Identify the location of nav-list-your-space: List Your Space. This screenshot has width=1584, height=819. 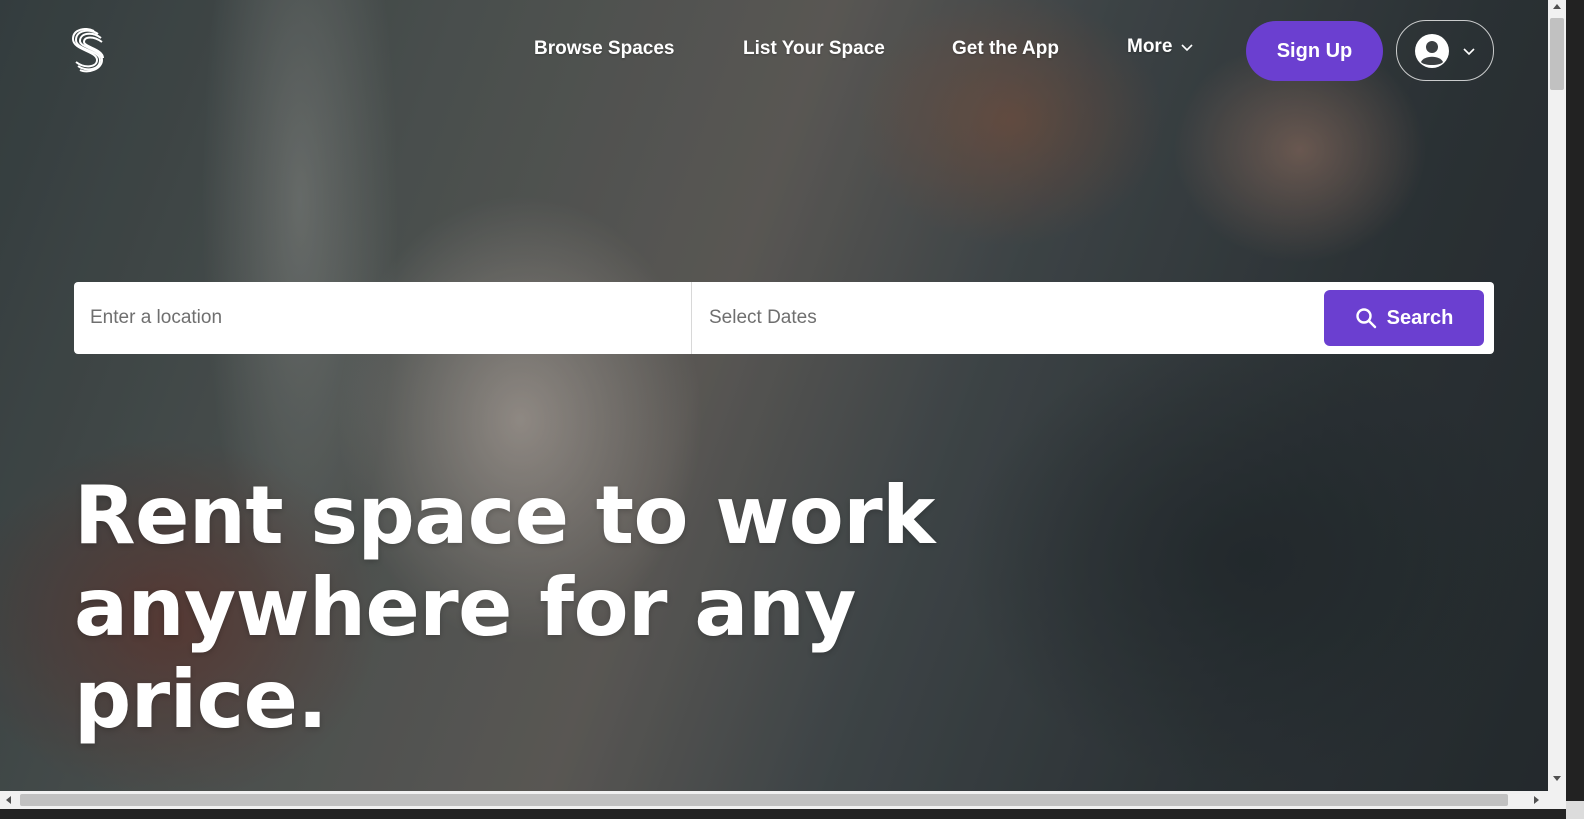
(814, 49).